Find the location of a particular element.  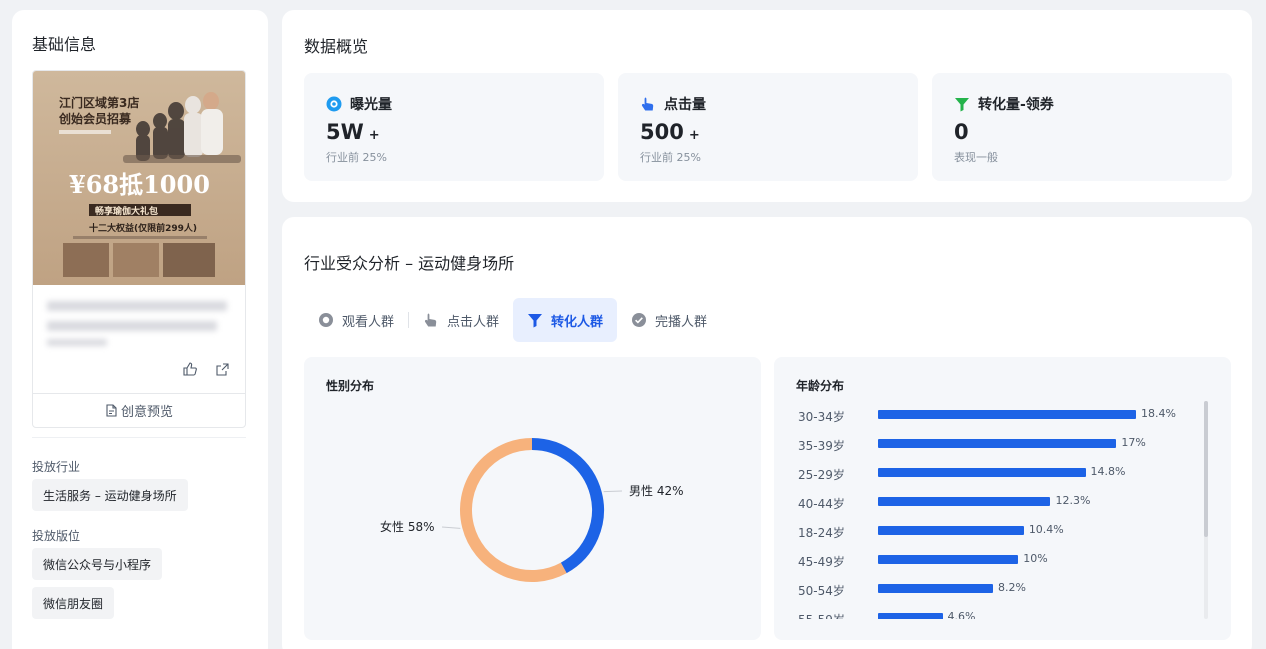

age-bar-row: 45-49岁 10% is located at coordinates (989, 560).